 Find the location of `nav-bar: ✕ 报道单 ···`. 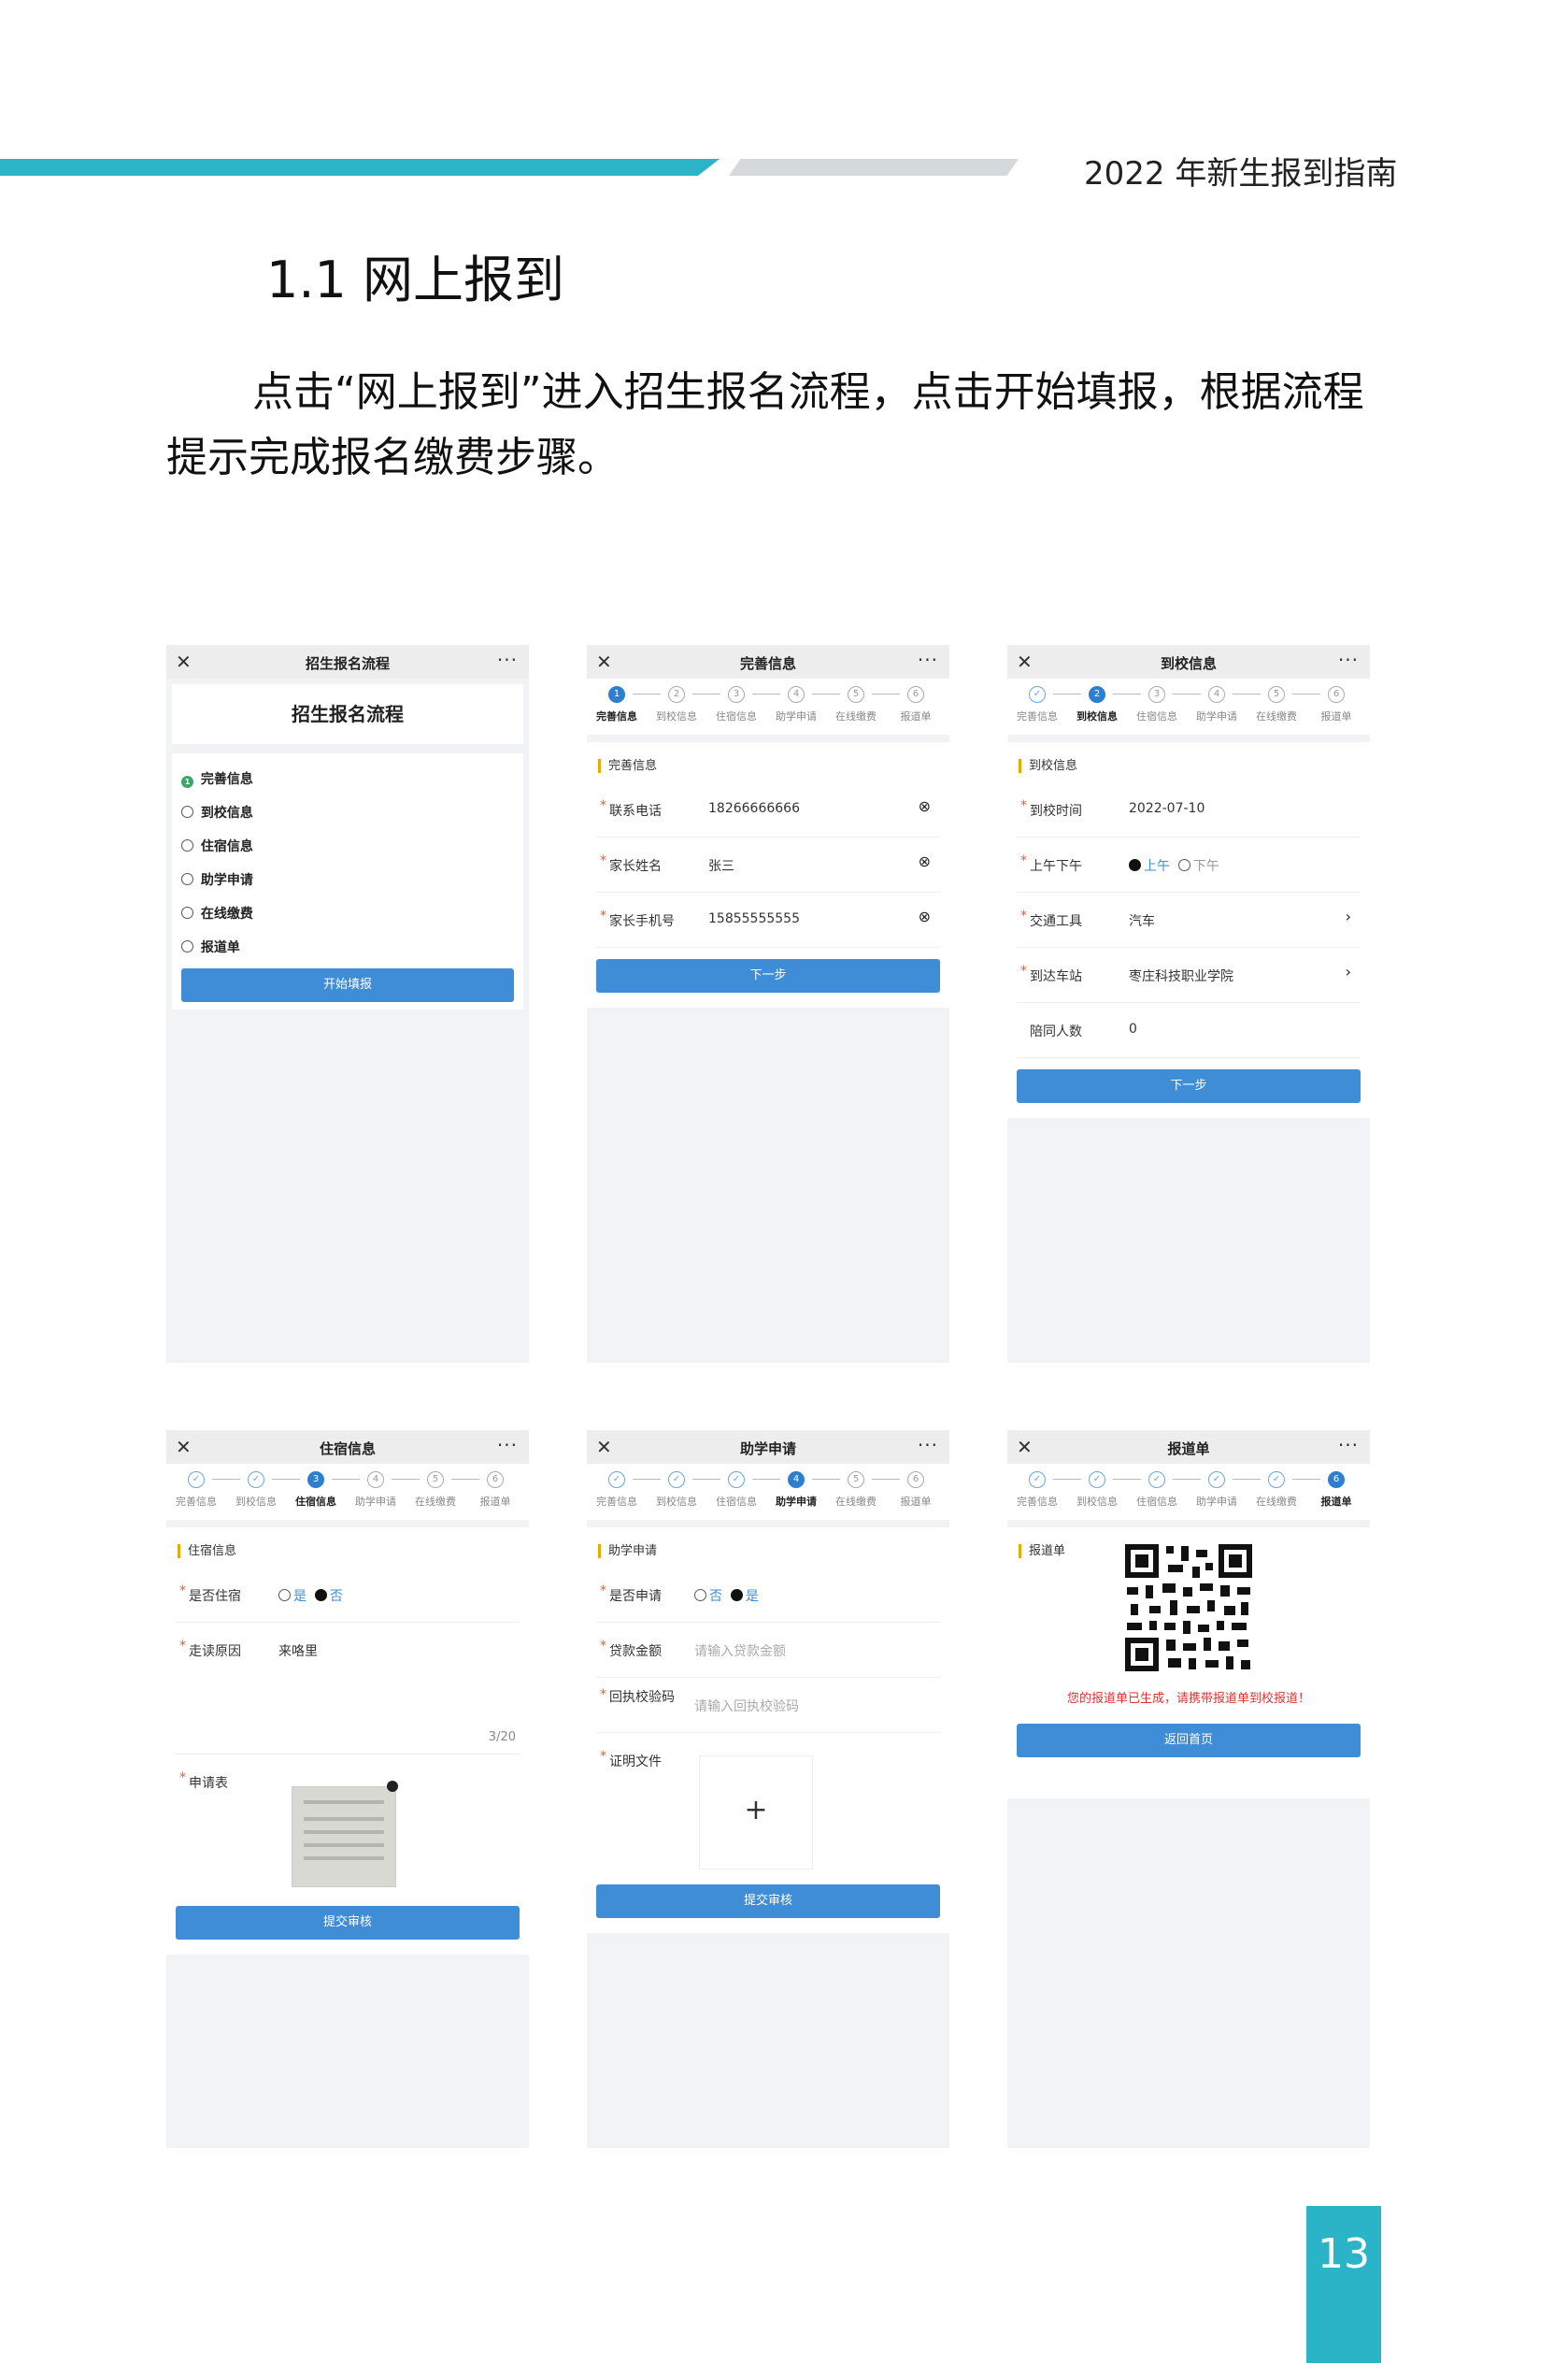

nav-bar: ✕ 报道单 ··· is located at coordinates (1189, 1447).